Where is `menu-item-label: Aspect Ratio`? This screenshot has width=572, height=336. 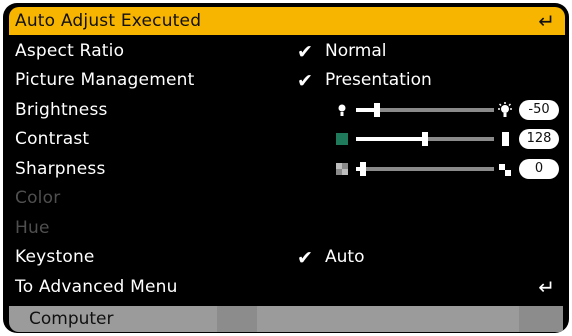 menu-item-label: Aspect Ratio is located at coordinates (70, 51).